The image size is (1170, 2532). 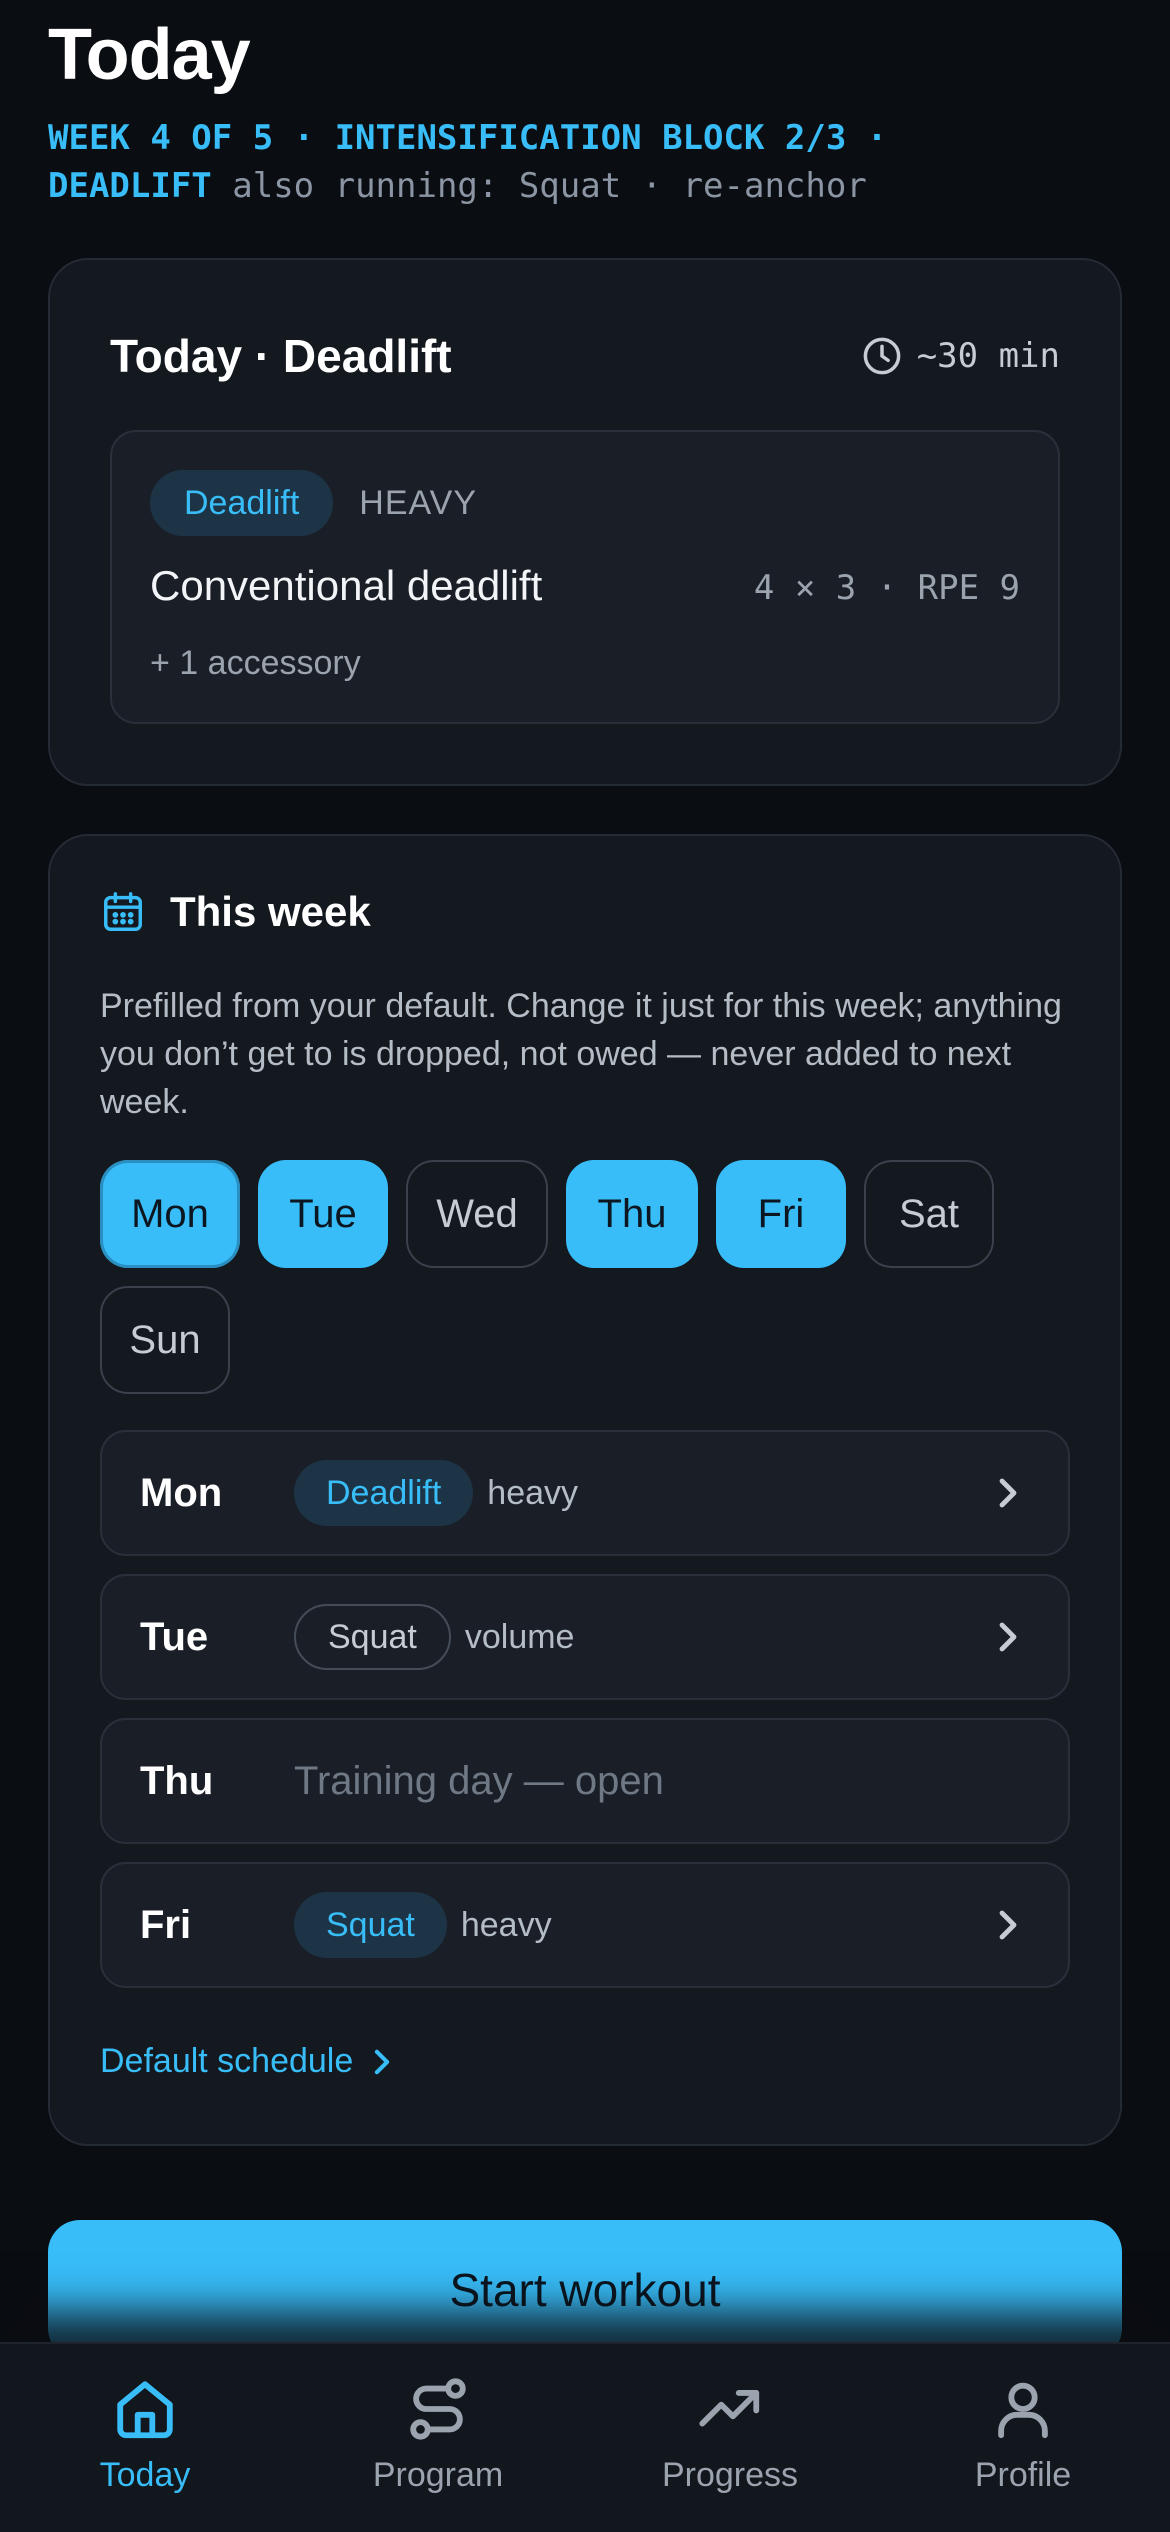 What do you see at coordinates (281, 356) in the screenshot?
I see `today-card-title: Today · Deadlift` at bounding box center [281, 356].